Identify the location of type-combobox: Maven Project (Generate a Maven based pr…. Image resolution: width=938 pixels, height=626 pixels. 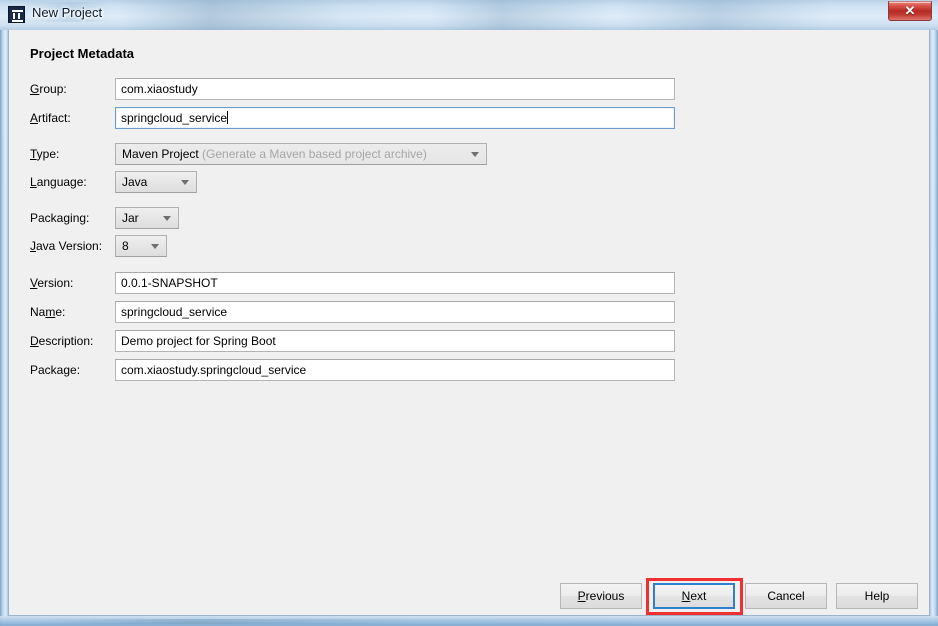
(301, 154).